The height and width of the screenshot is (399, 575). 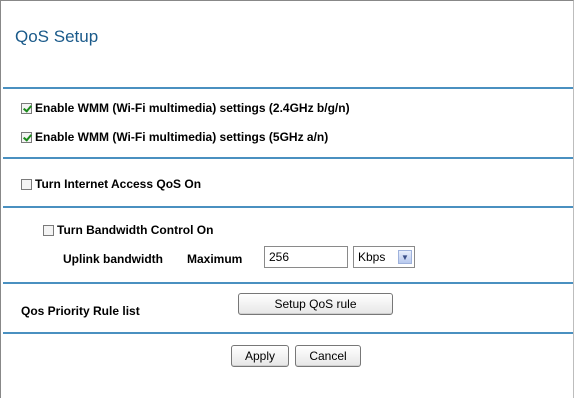 I want to click on internet-qos-checkbox, so click(x=26, y=184).